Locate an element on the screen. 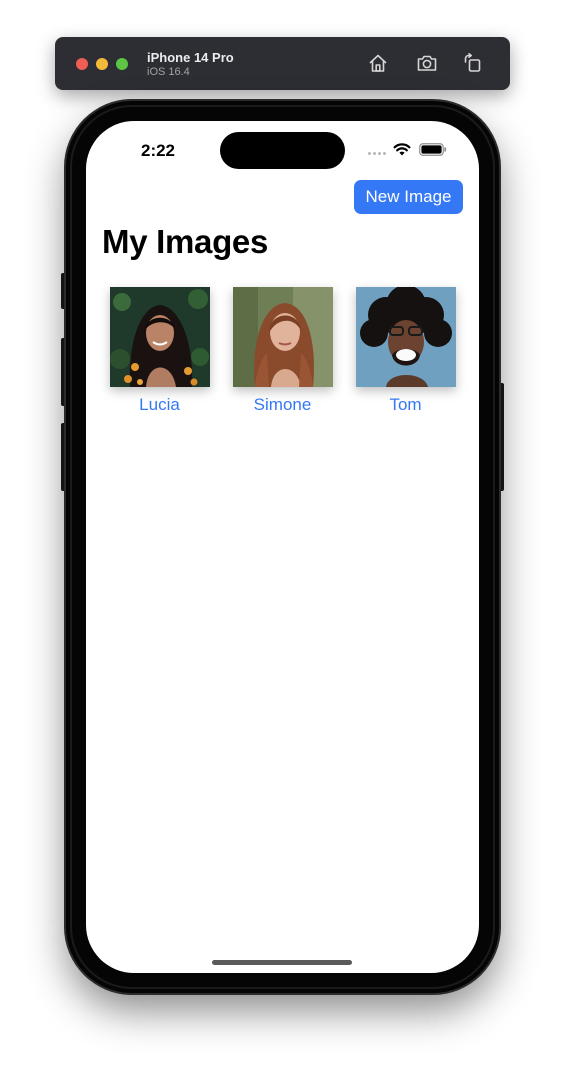 This screenshot has height=1068, width=565. power-button is located at coordinates (501, 437).